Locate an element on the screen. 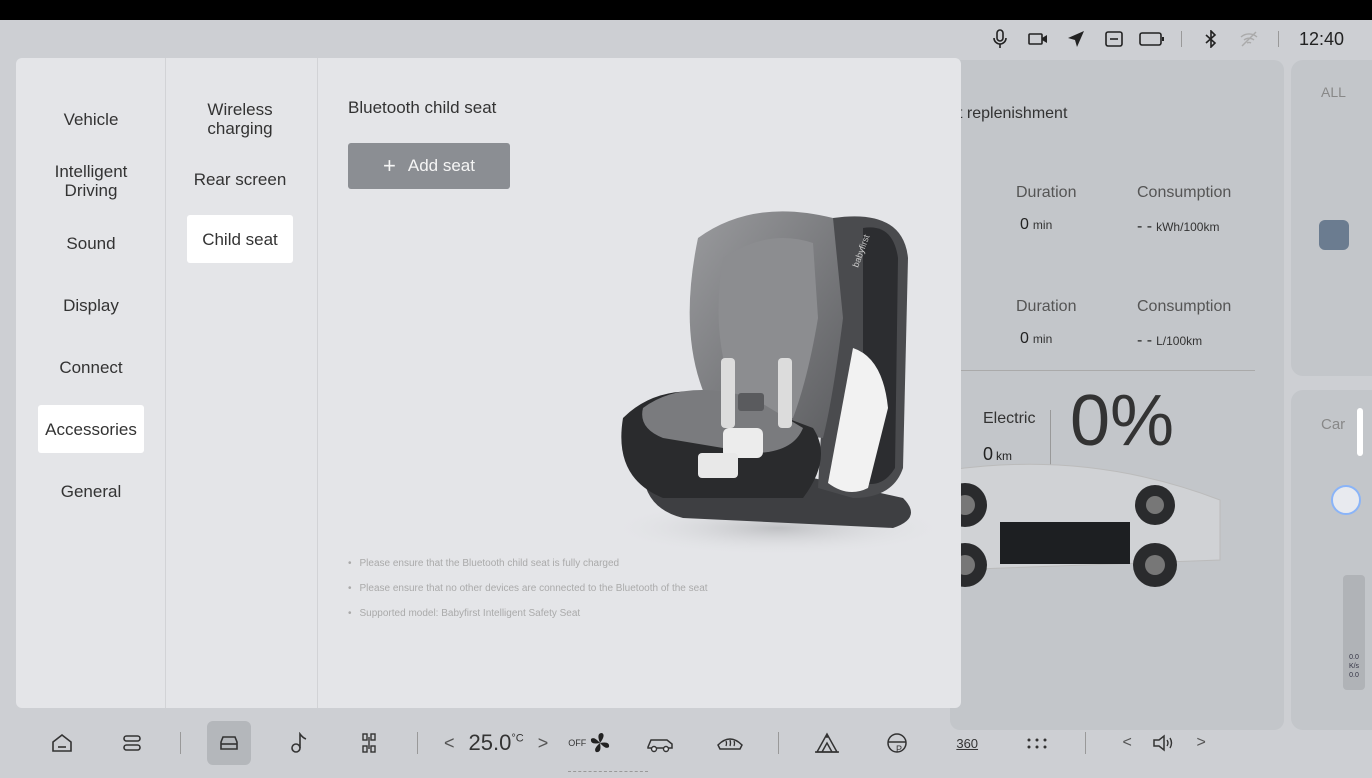 This screenshot has height=778, width=1372. all-label: ALL is located at coordinates (1333, 92).